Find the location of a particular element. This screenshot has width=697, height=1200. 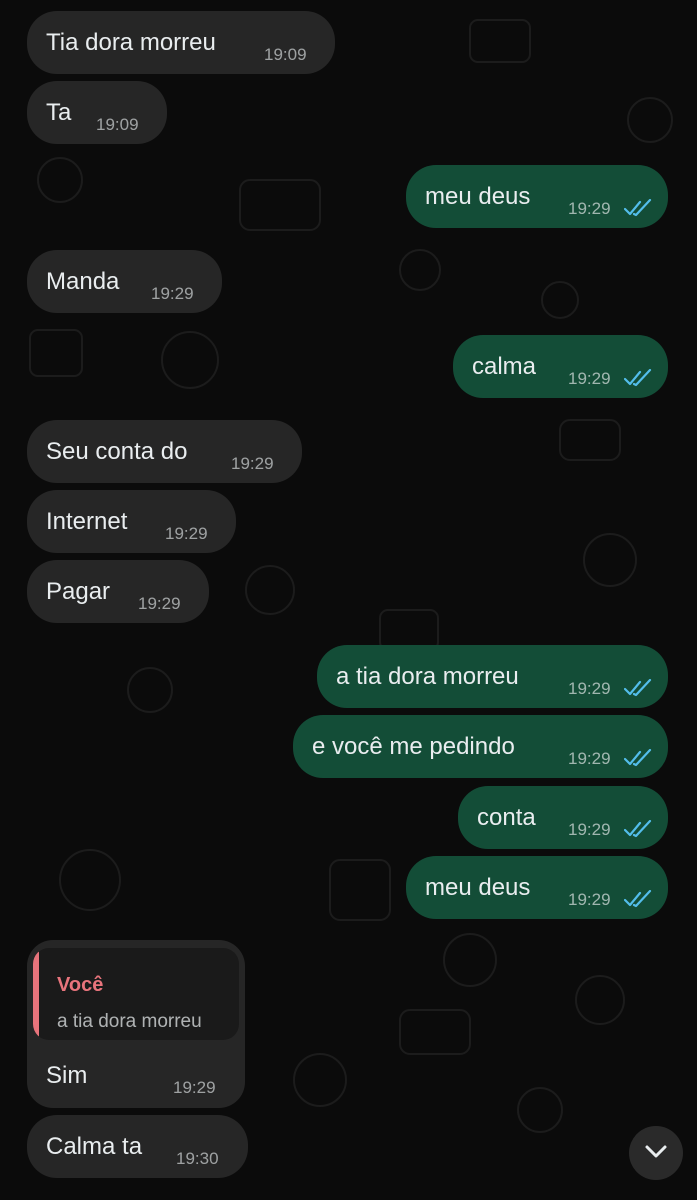

quote-text: a tia dora morreu is located at coordinates (129, 1021).